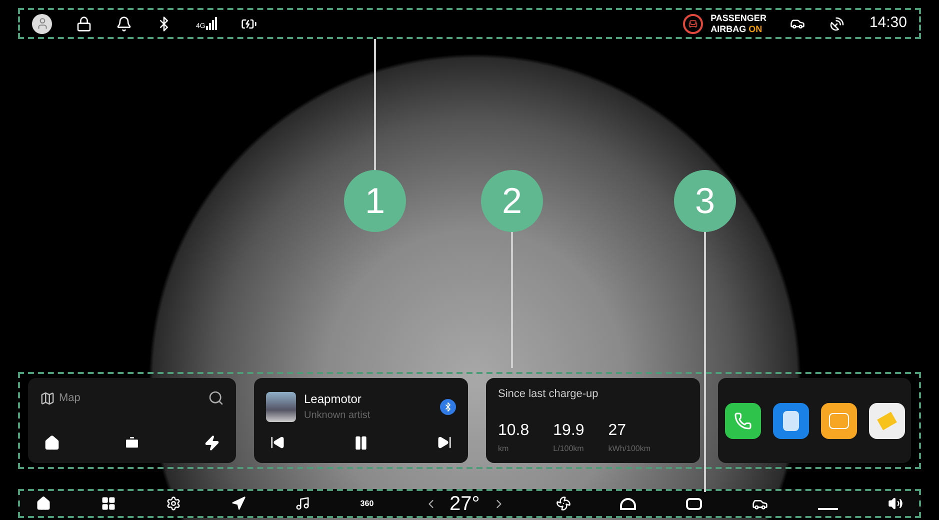  What do you see at coordinates (69, 398) in the screenshot?
I see `map-title: Map` at bounding box center [69, 398].